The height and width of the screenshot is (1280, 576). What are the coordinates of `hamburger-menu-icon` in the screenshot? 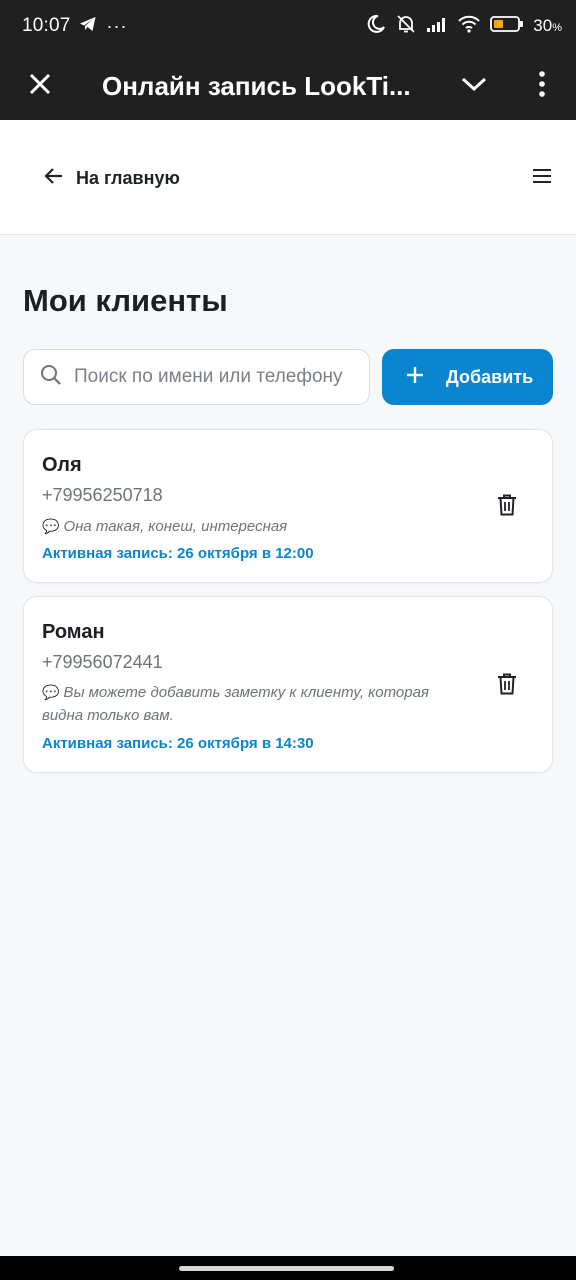 It's located at (542, 178).